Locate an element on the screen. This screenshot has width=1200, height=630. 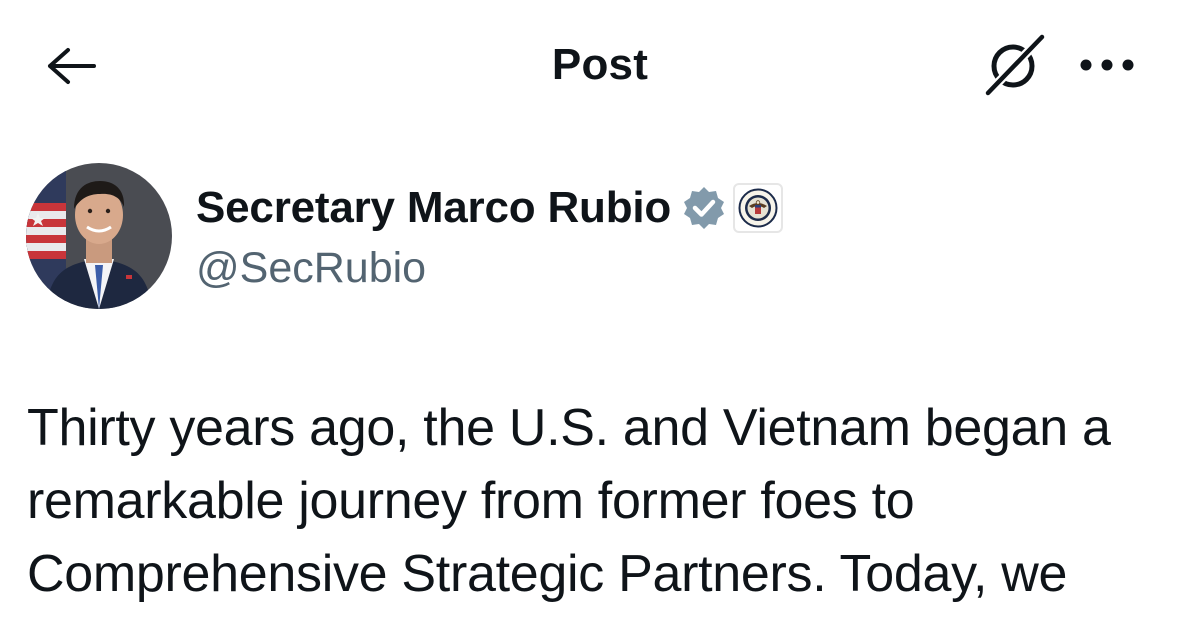
grok-icon is located at coordinates (1015, 65).